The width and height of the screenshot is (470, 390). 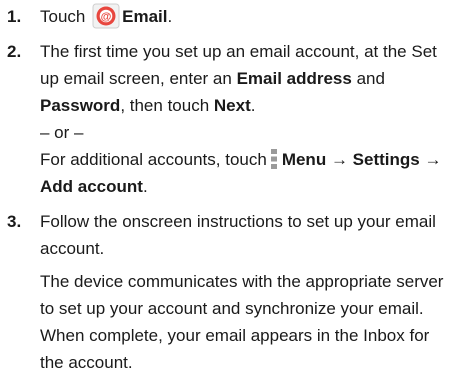 What do you see at coordinates (253, 186) in the screenshot?
I see `step-2-line-6: Add account.` at bounding box center [253, 186].